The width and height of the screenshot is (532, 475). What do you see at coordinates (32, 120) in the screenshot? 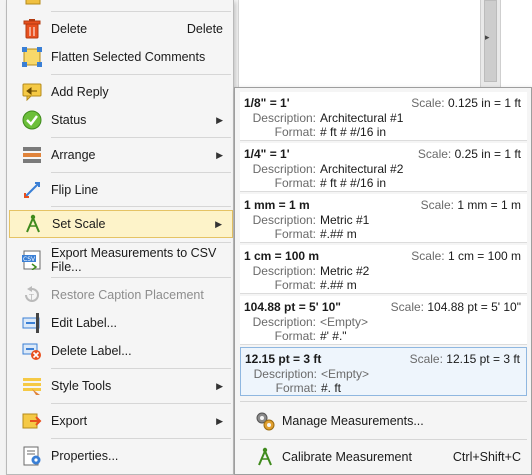
I see `checkmark-icon` at bounding box center [32, 120].